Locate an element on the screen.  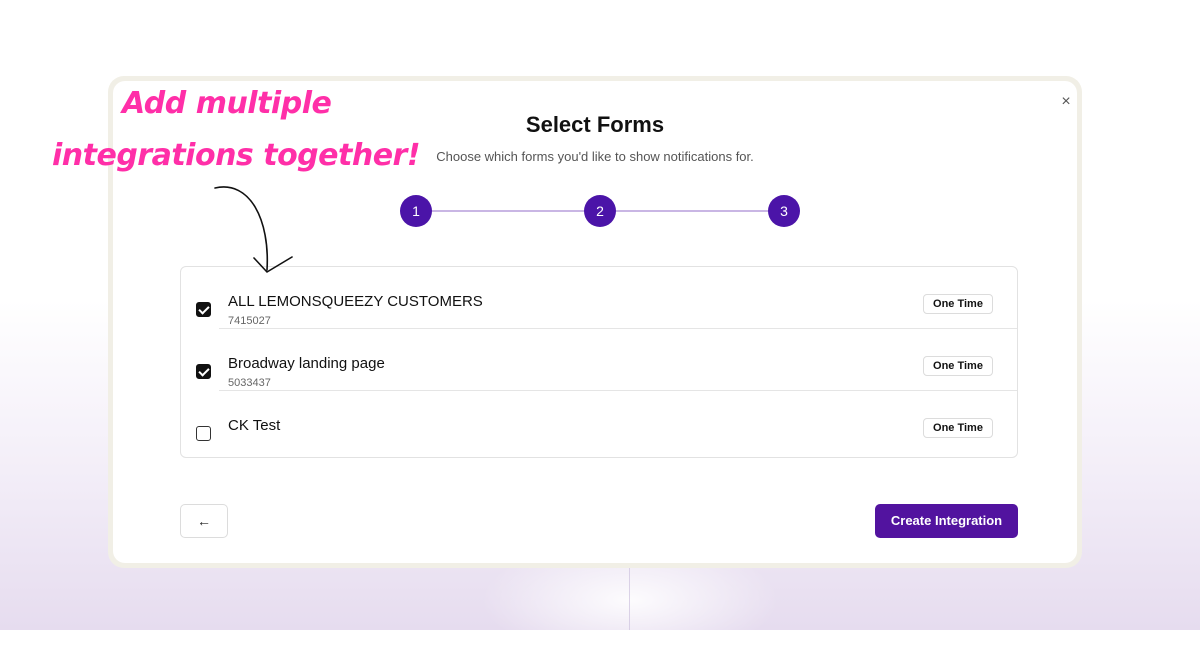
close-icon: × is located at coordinates (1066, 102).